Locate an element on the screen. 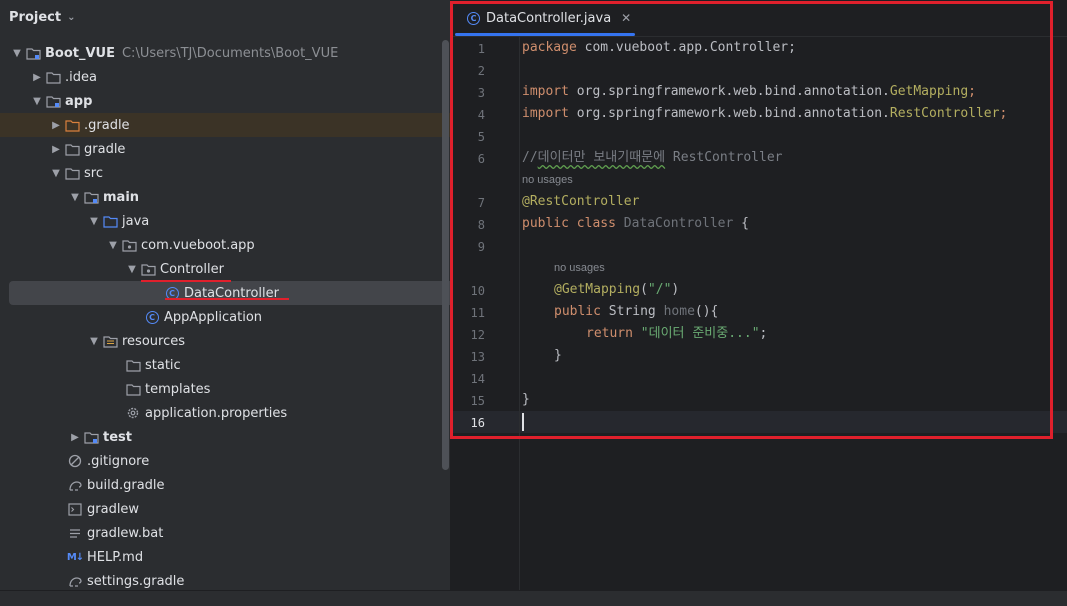  source-folder-icon is located at coordinates (110, 221).